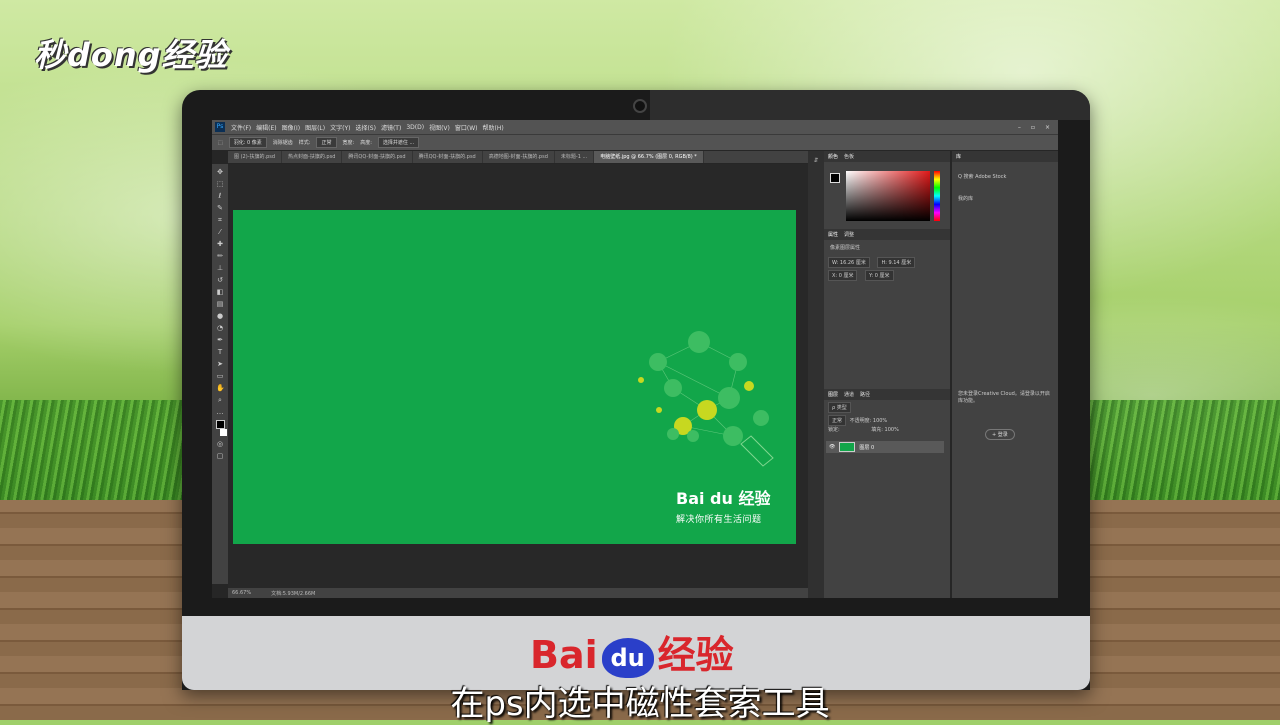 The height and width of the screenshot is (725, 1280). I want to click on eye-icon: 👁, so click(832, 447).